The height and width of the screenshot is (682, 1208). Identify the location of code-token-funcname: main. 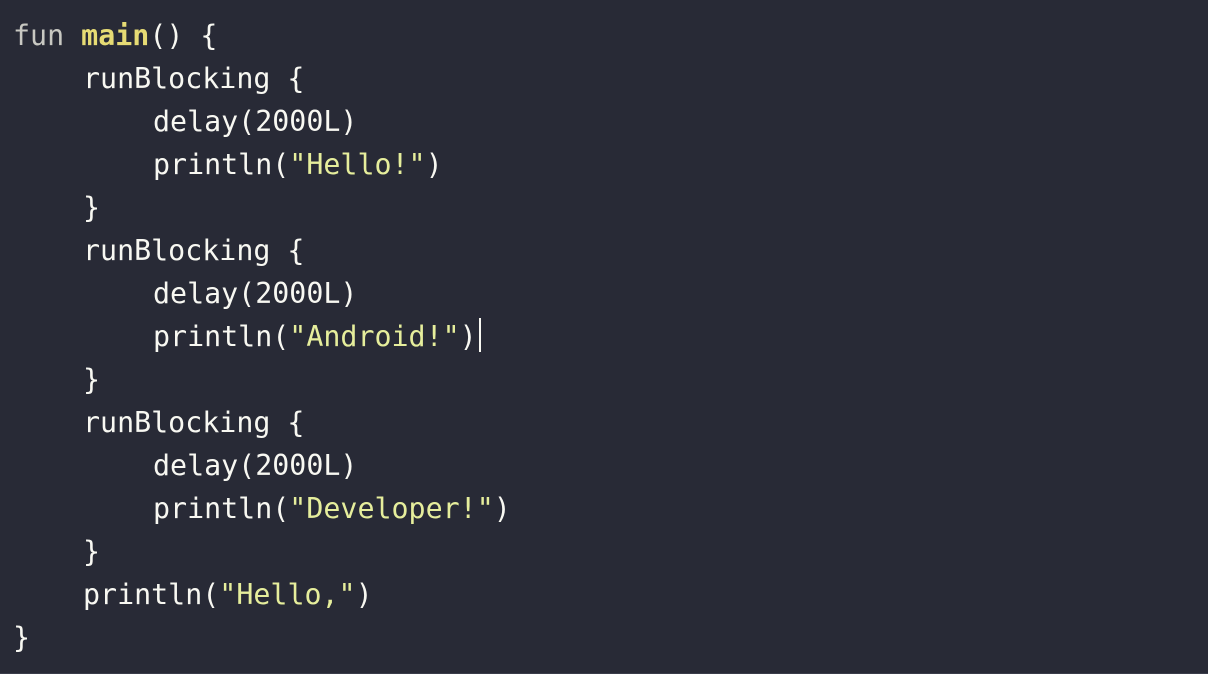
(115, 35).